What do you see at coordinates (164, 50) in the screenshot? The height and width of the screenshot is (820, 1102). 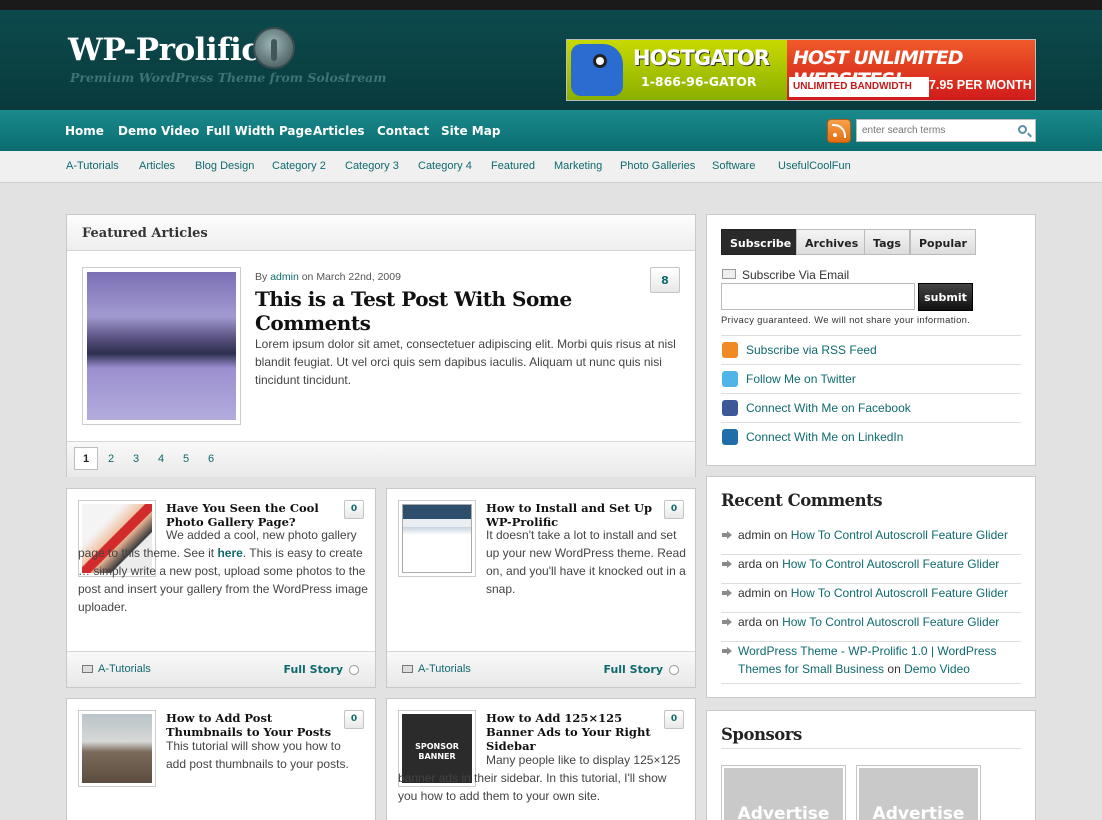 I see `site-logo: WP-Prolific` at bounding box center [164, 50].